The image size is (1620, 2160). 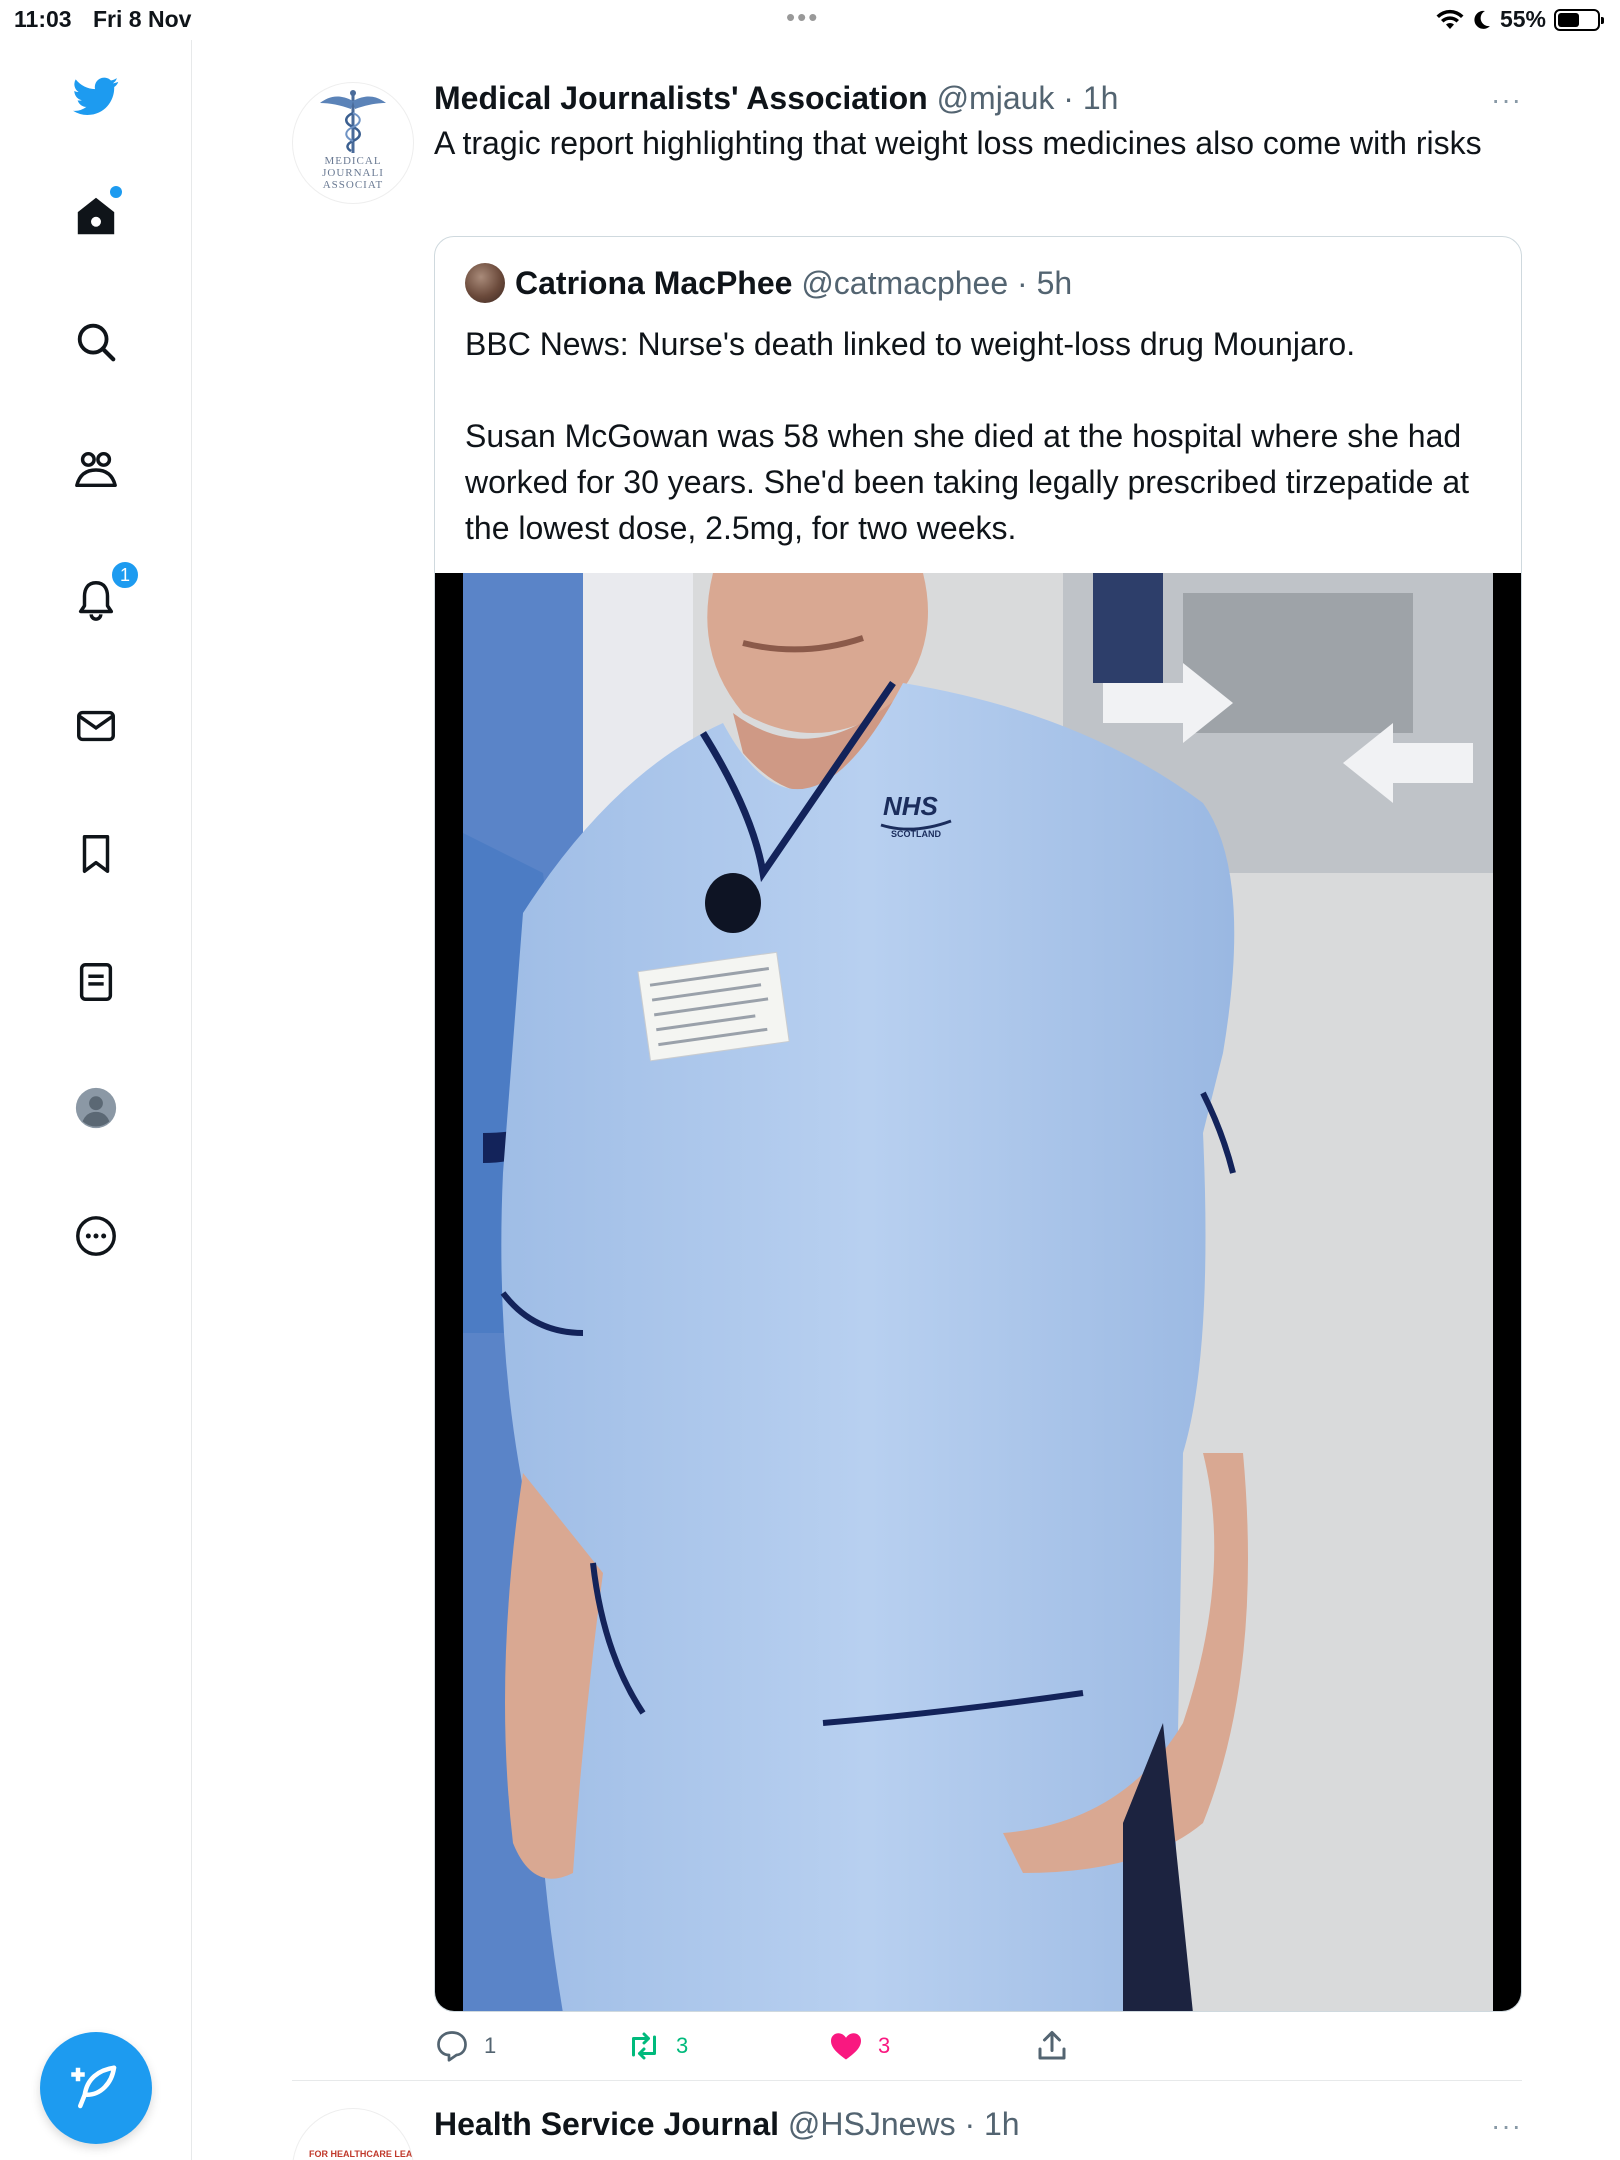 I want to click on share-button, so click(x=1052, y=2046).